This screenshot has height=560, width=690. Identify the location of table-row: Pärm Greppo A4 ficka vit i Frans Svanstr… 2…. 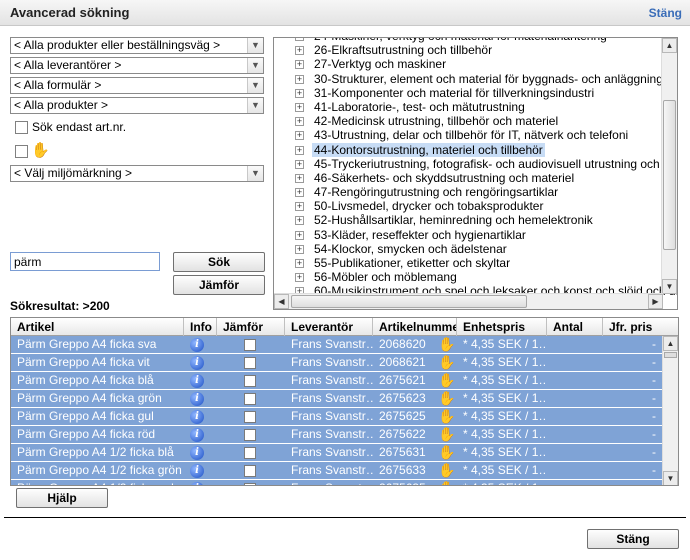
(336, 363).